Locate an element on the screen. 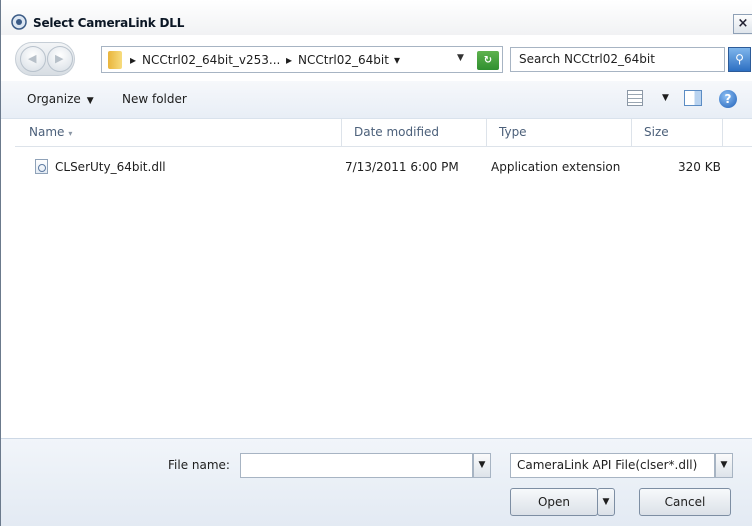  file-name-label: File name: is located at coordinates (199, 465).